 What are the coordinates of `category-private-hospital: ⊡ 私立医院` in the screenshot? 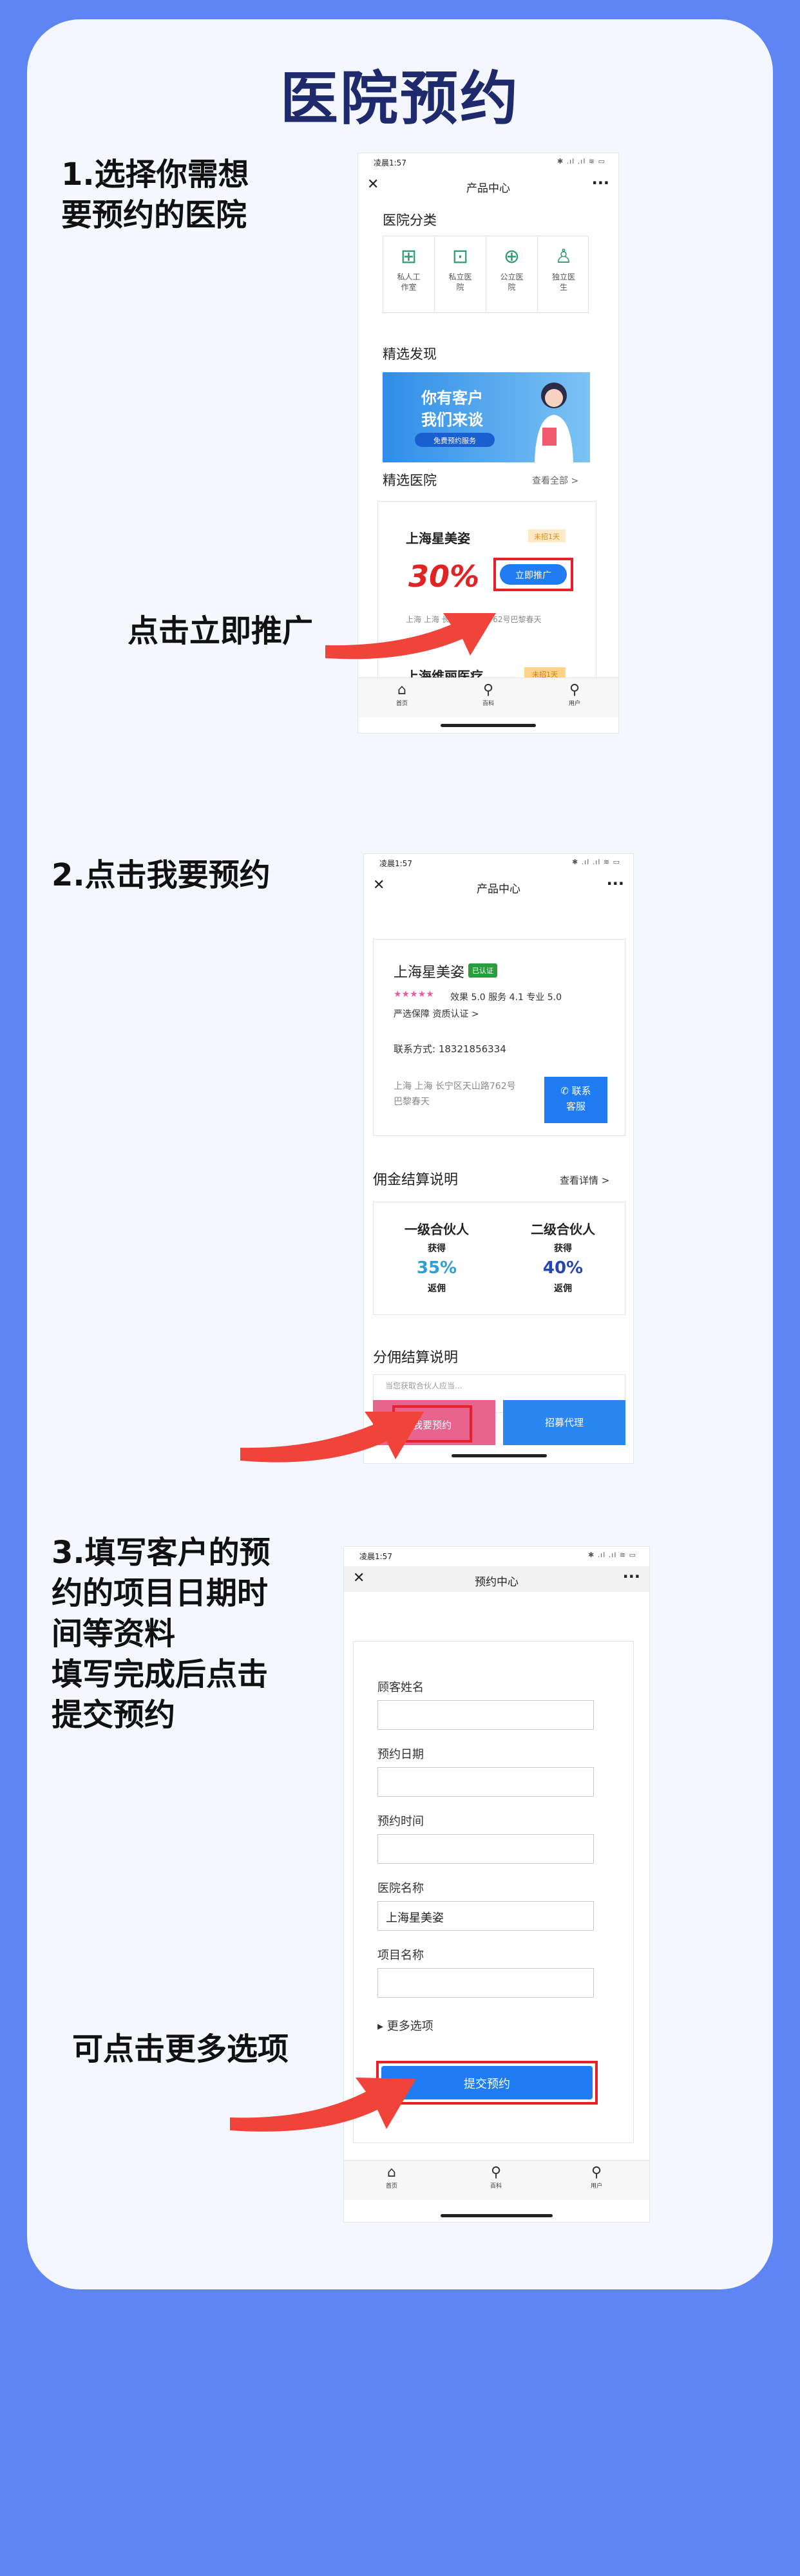 It's located at (460, 274).